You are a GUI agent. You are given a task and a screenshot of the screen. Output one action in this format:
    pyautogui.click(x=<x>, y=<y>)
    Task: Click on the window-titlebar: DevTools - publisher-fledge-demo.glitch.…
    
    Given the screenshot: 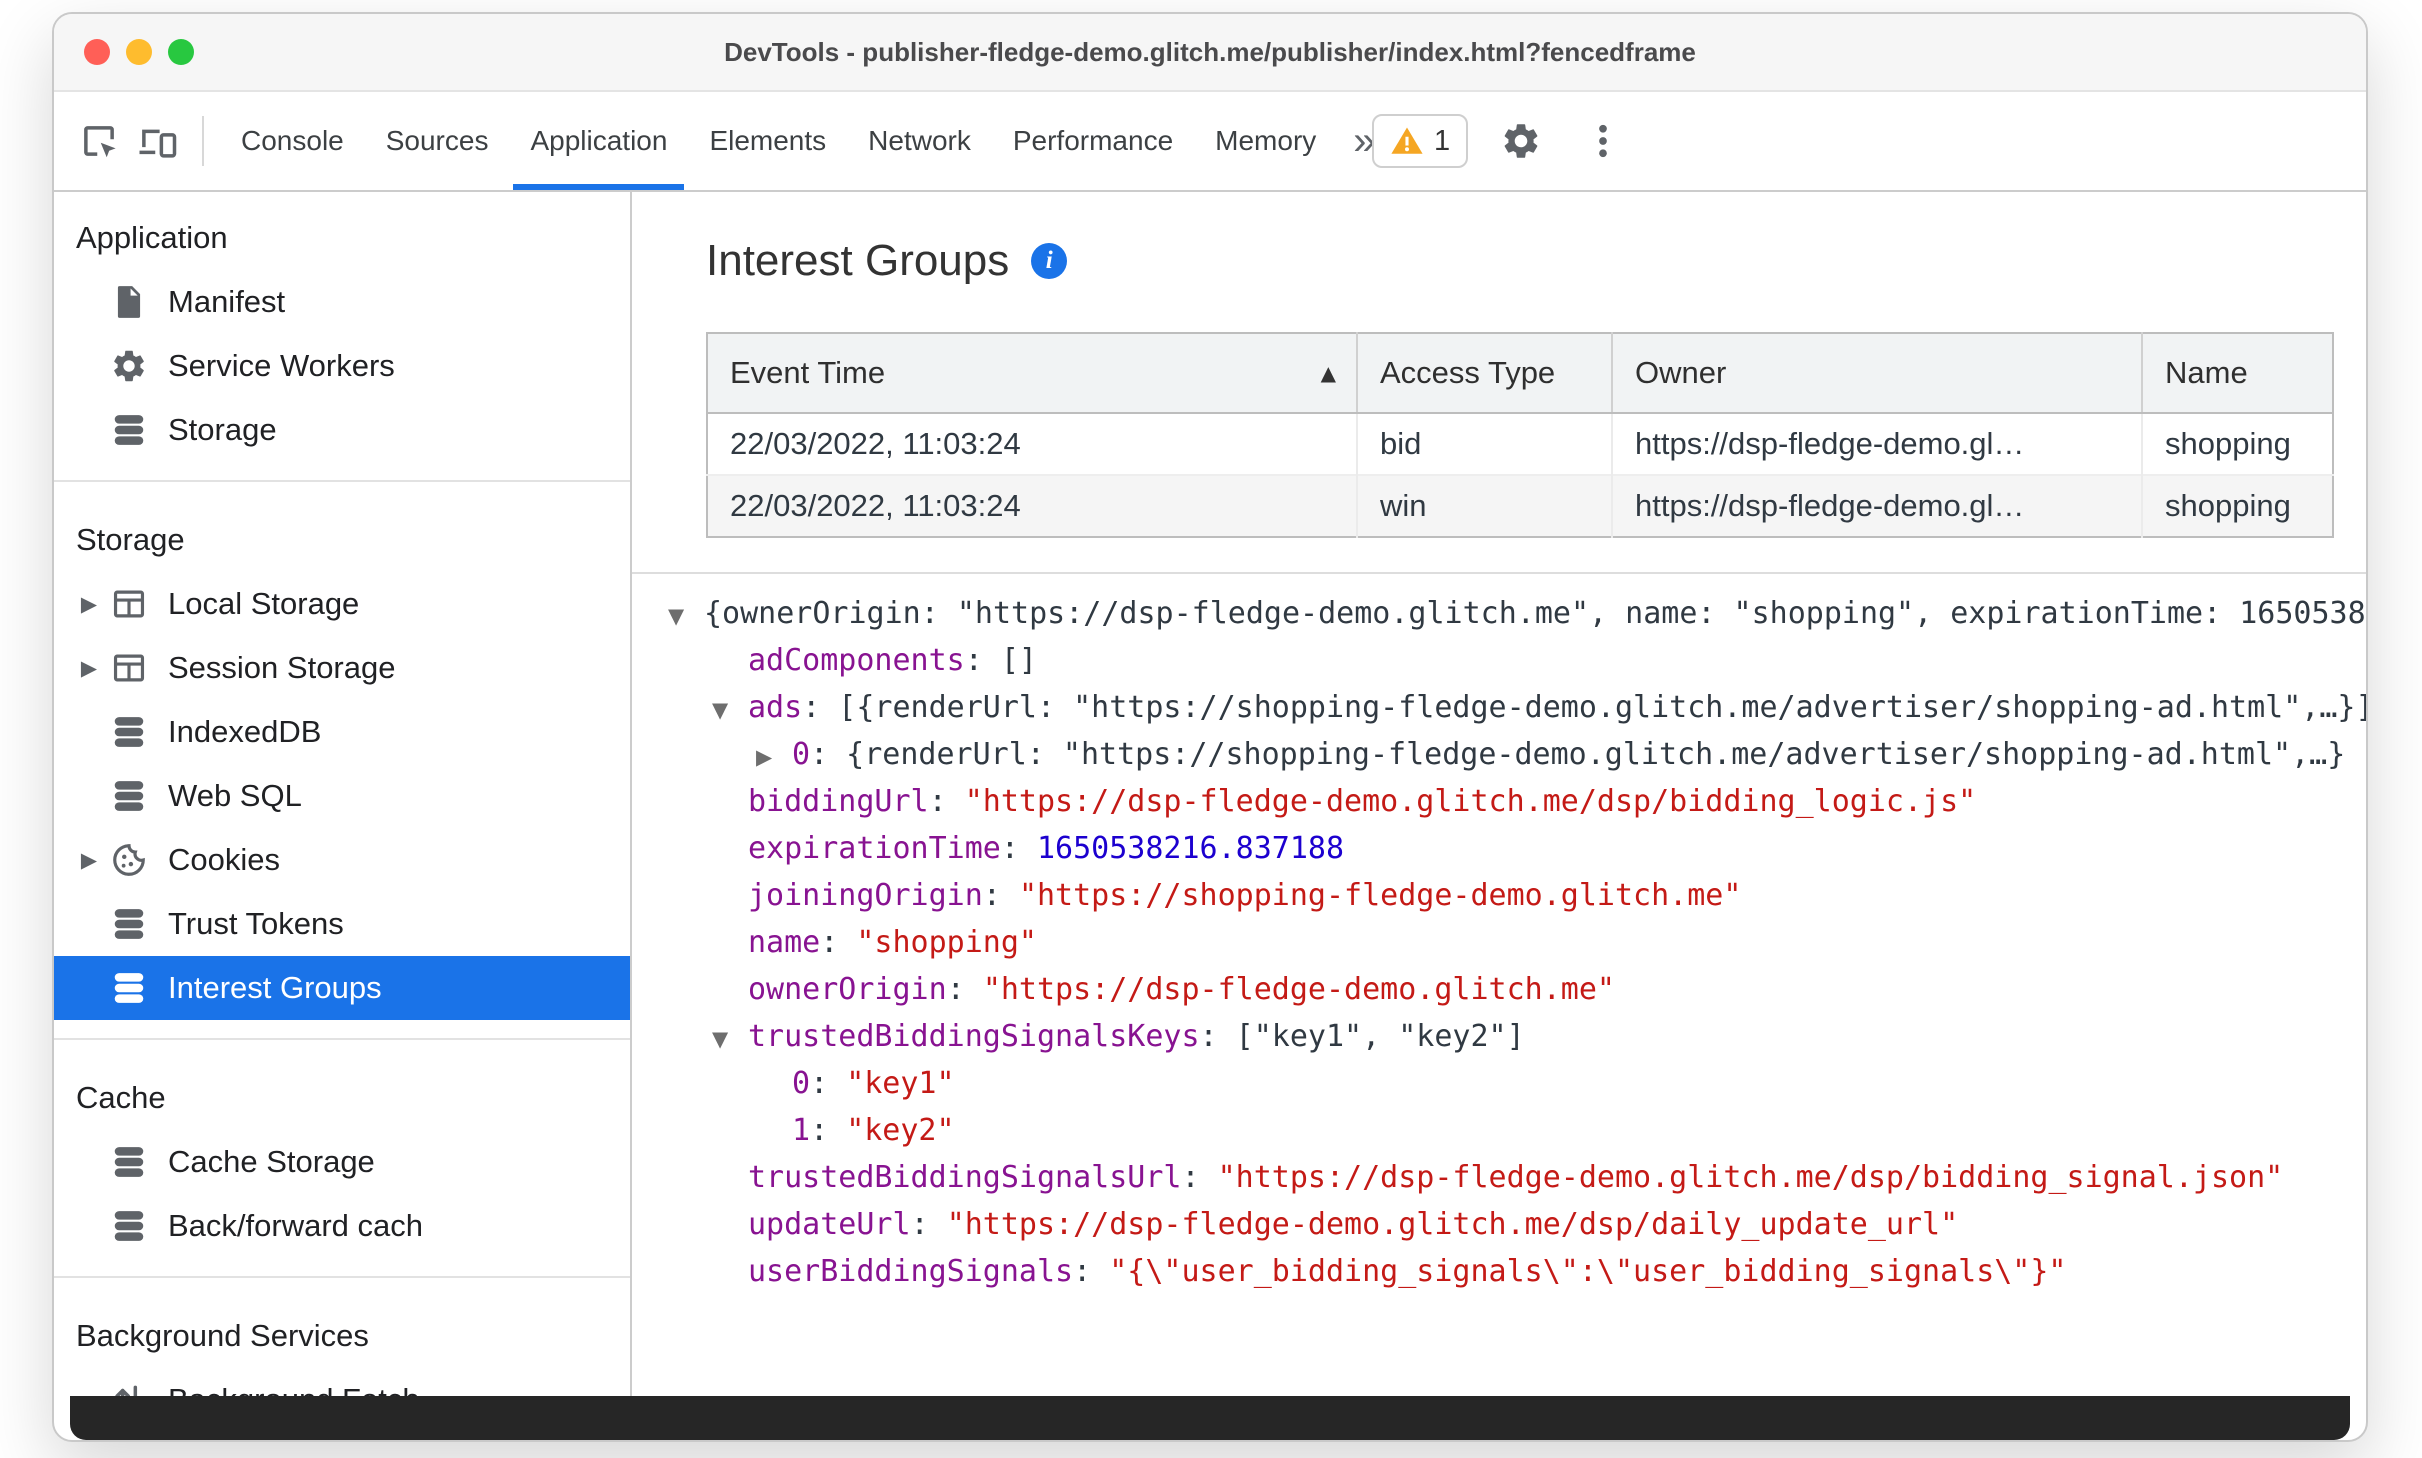 What is the action you would take?
    pyautogui.click(x=1210, y=53)
    